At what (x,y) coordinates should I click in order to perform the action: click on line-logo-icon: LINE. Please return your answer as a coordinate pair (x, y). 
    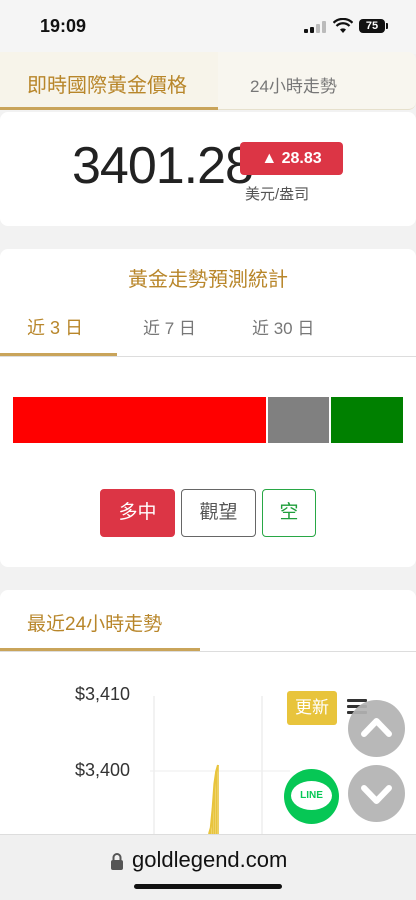
    Looking at the image, I should click on (311, 795).